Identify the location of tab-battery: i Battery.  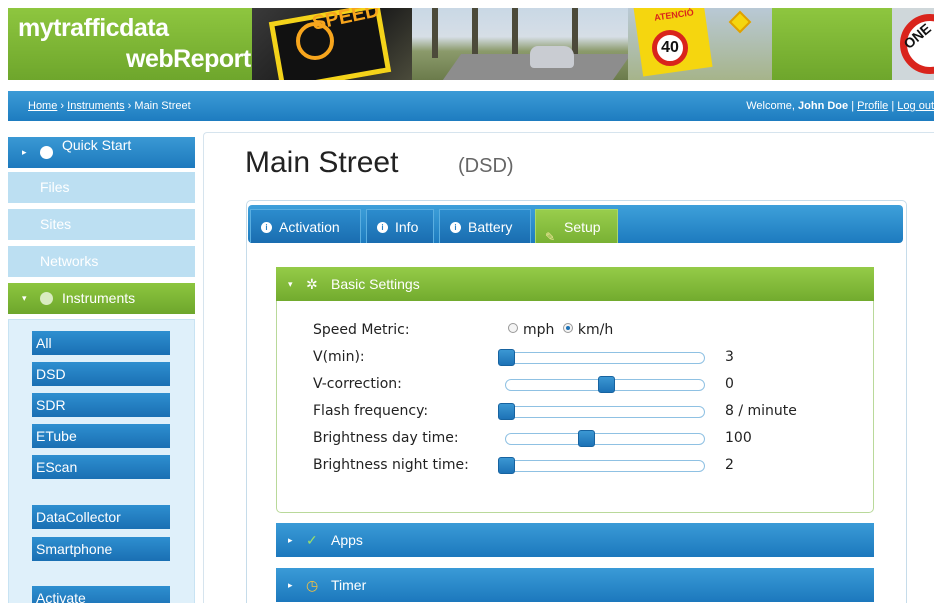
(485, 226).